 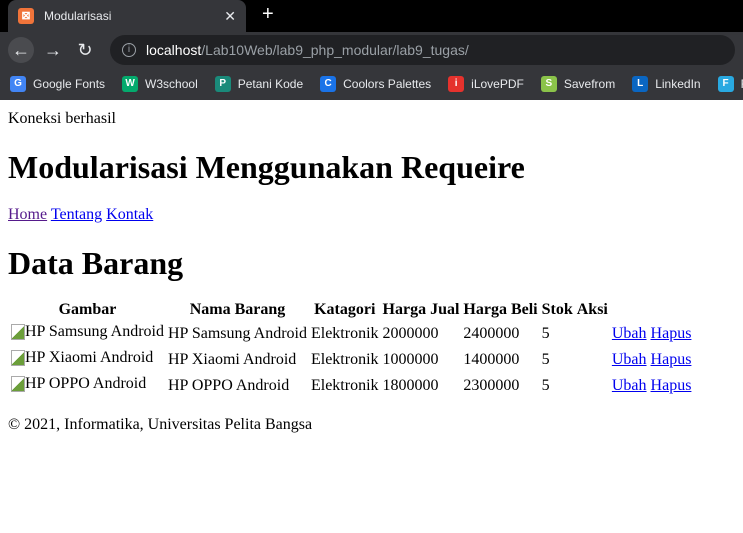 What do you see at coordinates (222, 84) in the screenshot?
I see `petani-kode-icon: P` at bounding box center [222, 84].